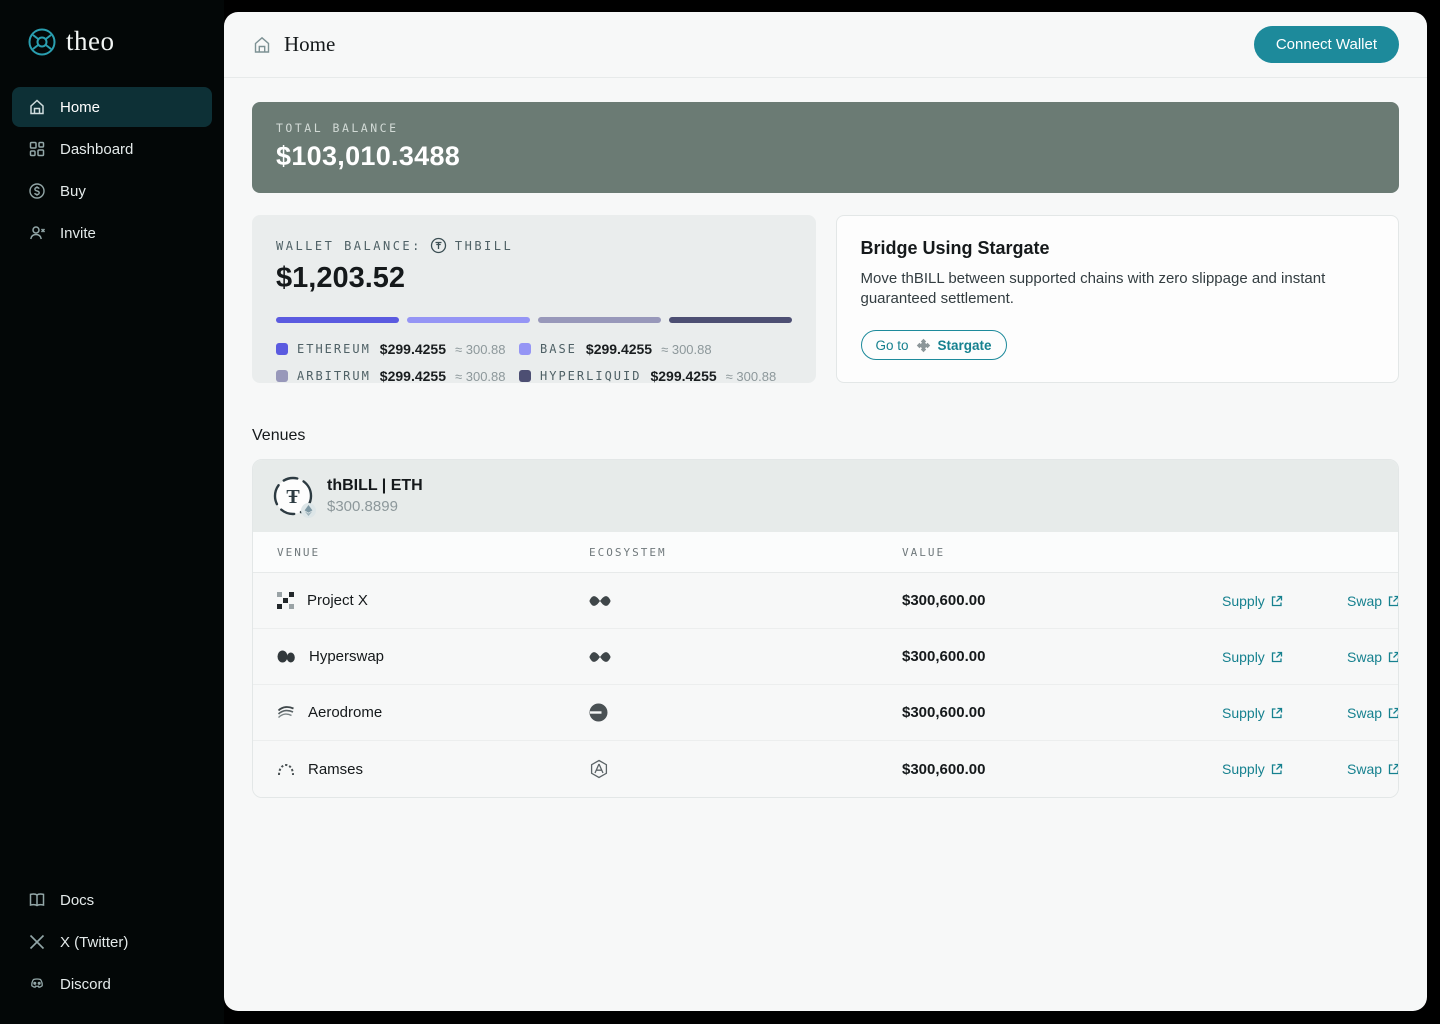  Describe the element at coordinates (534, 320) in the screenshot. I see `chain-allocation-bar` at that location.